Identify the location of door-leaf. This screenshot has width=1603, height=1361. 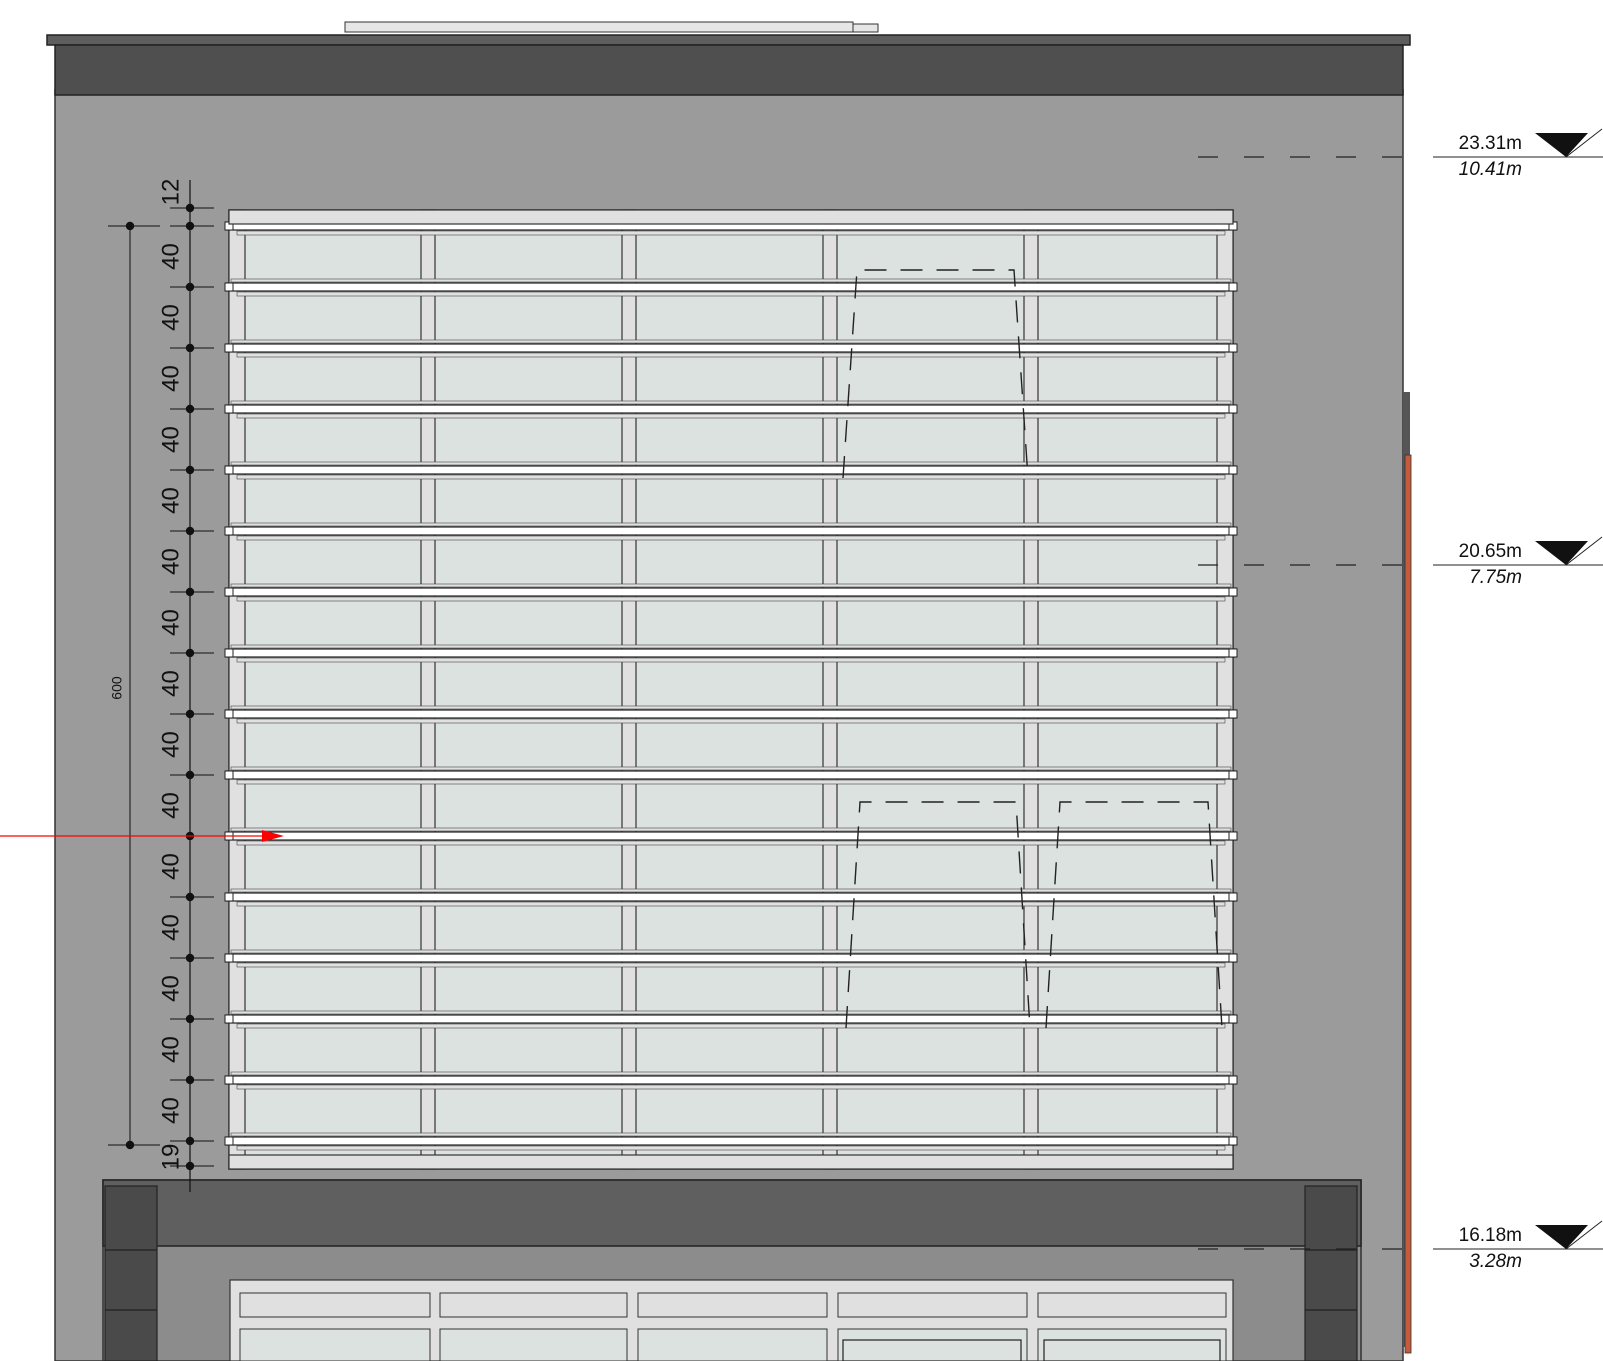
(1132, 1350).